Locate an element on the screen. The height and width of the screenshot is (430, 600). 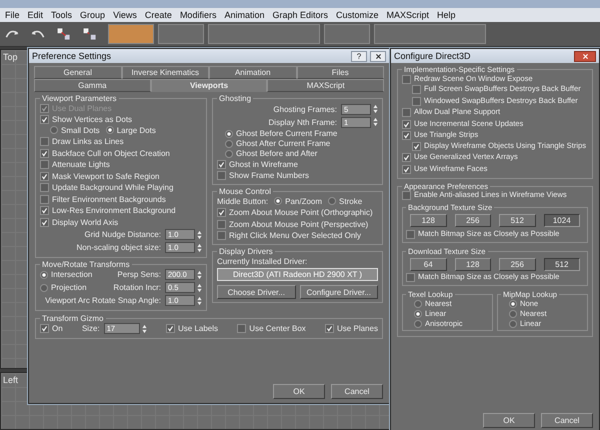
radio-group-label: Middle Button: is located at coordinates (242, 201).